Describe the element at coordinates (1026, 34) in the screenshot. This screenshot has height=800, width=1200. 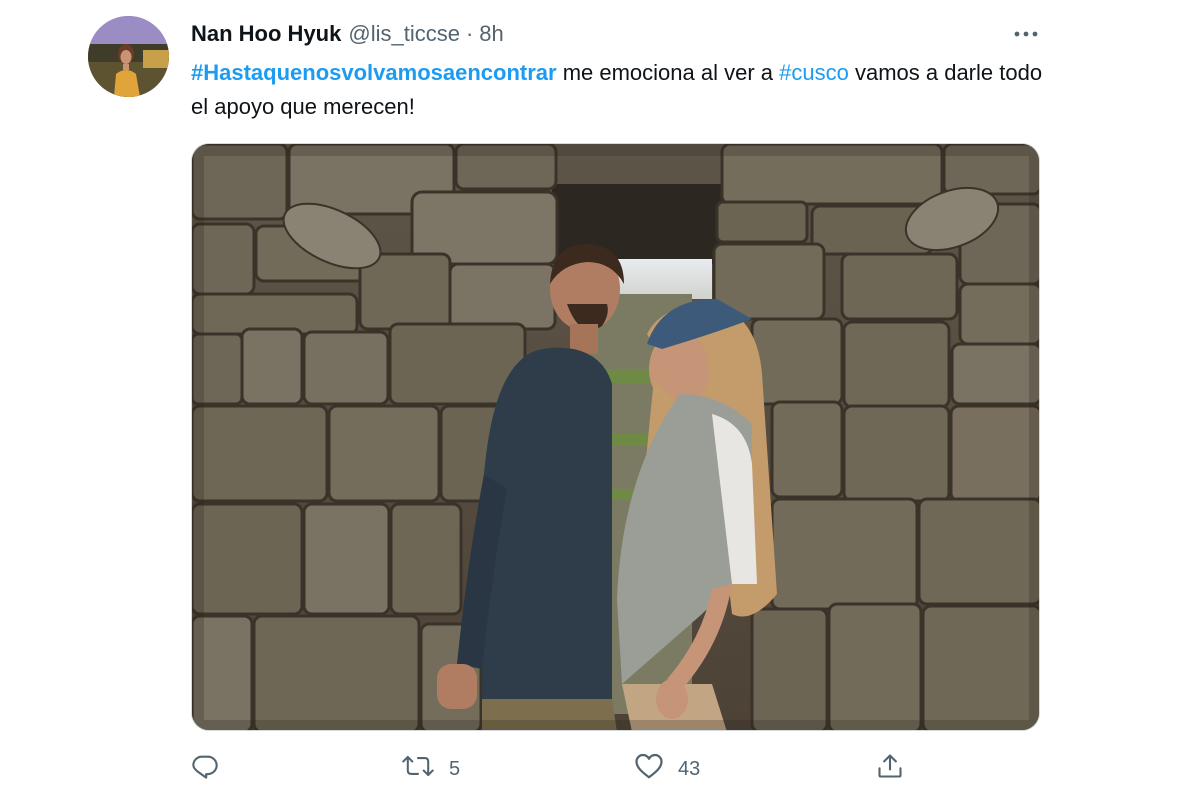
I see `more-options-icon` at that location.